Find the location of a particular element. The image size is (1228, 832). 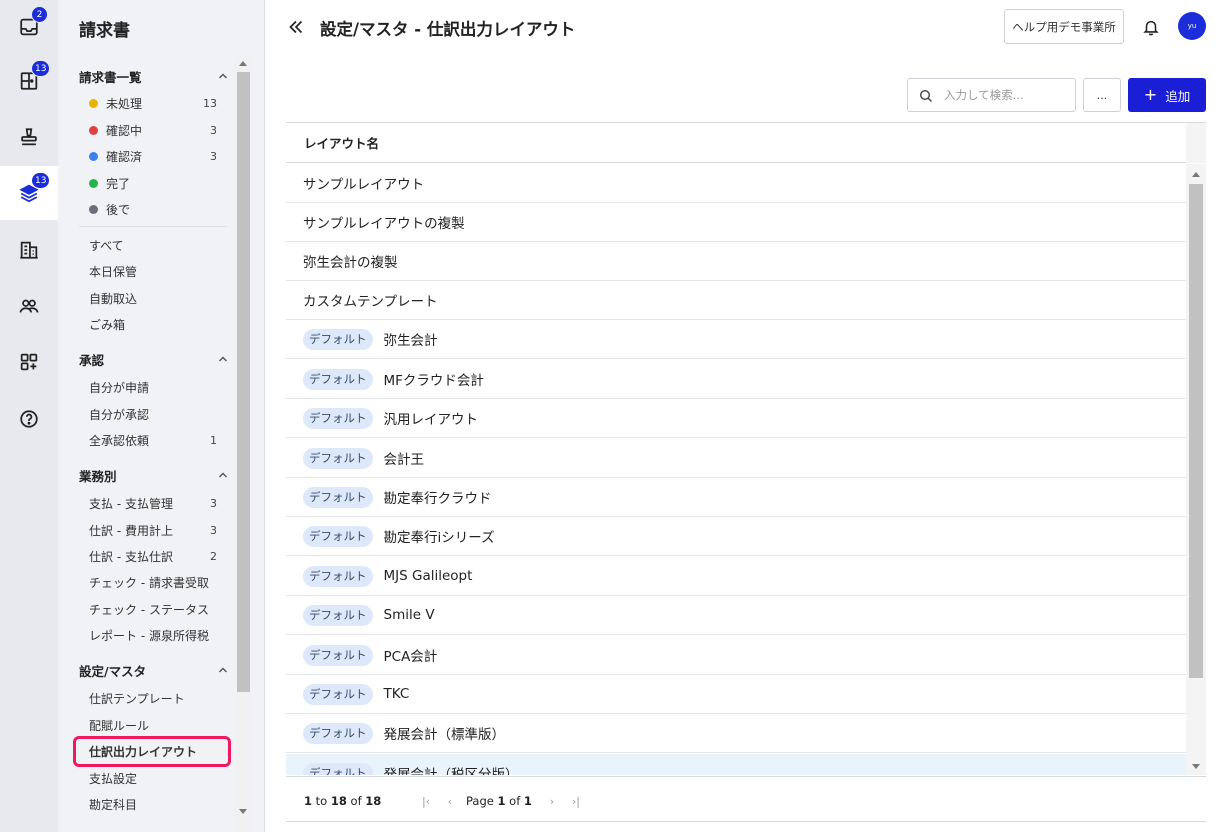

rail-users is located at coordinates (29, 306).